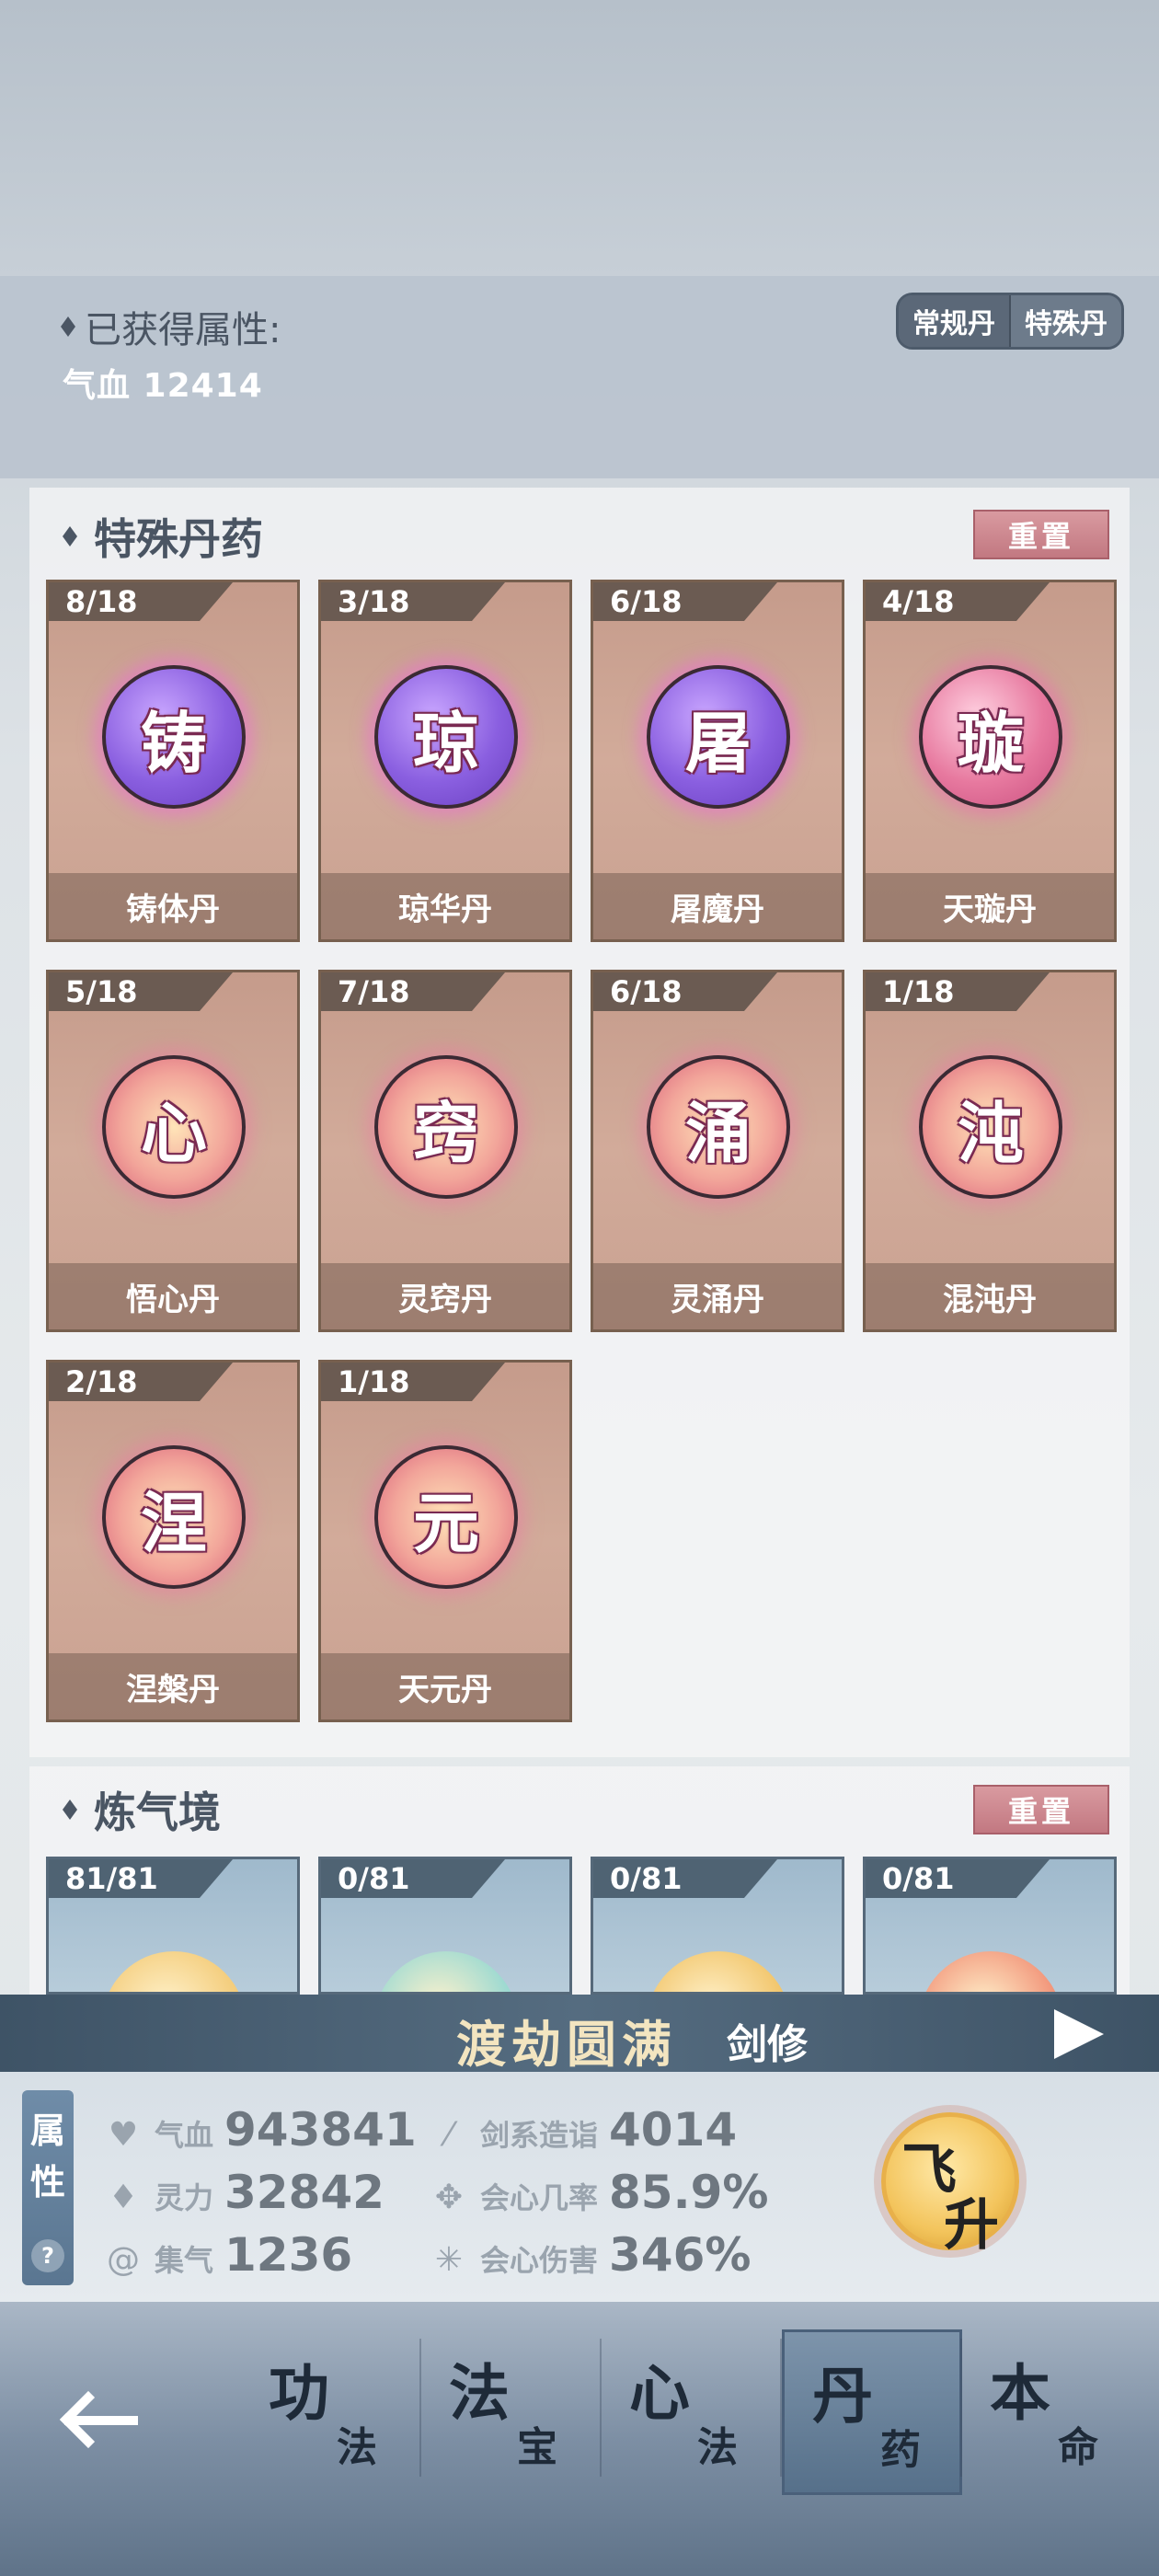 The height and width of the screenshot is (2576, 1159). I want to click on nav-tab-4: 本命, so click(1052, 2412).